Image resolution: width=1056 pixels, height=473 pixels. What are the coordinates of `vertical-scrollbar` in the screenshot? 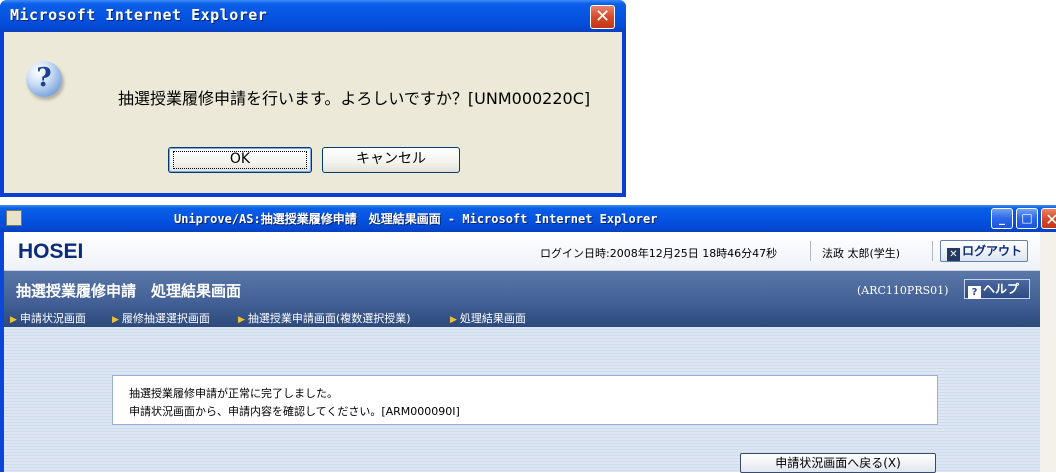 It's located at (1048, 352).